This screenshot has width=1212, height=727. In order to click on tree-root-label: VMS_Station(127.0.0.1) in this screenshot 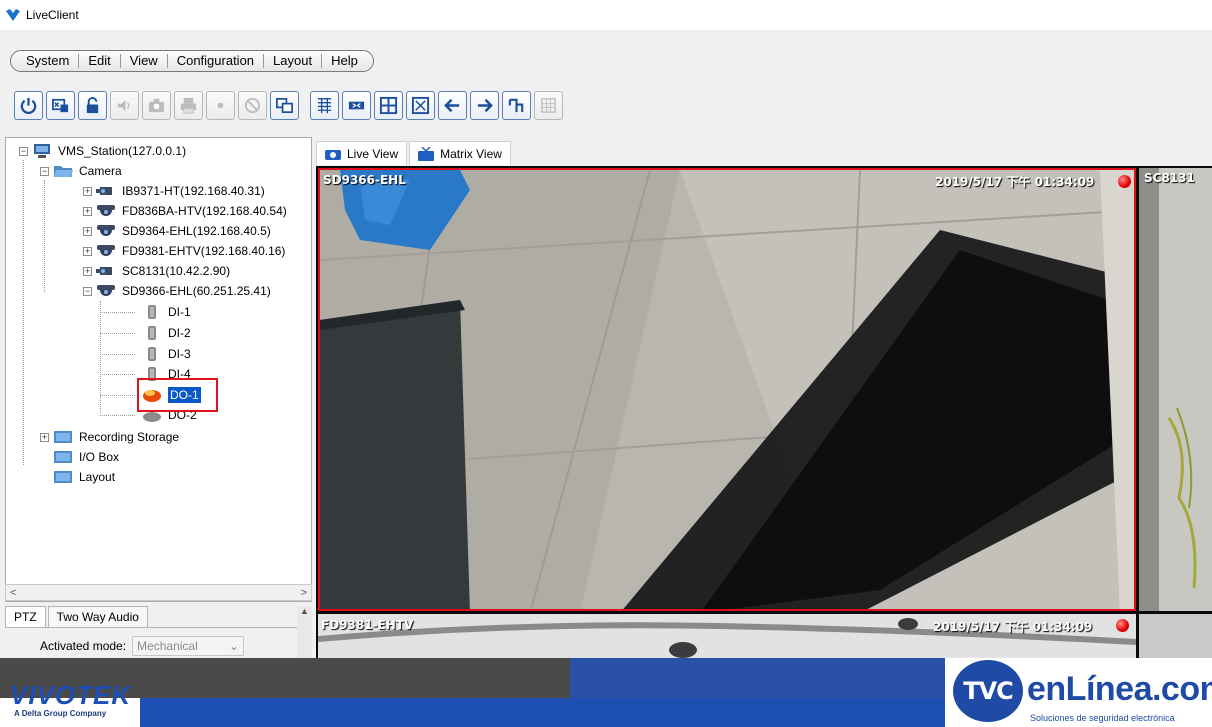, I will do `click(122, 151)`.